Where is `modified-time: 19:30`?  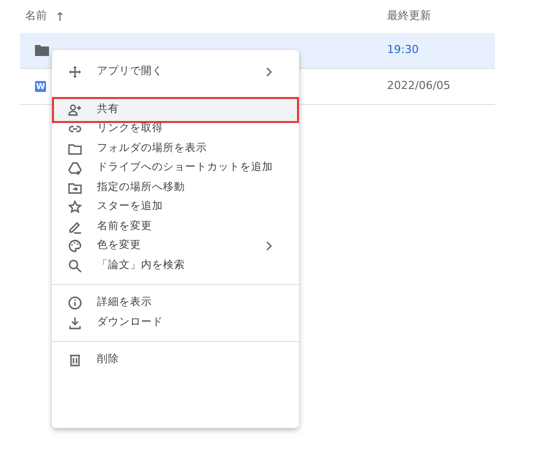 modified-time: 19:30 is located at coordinates (403, 50).